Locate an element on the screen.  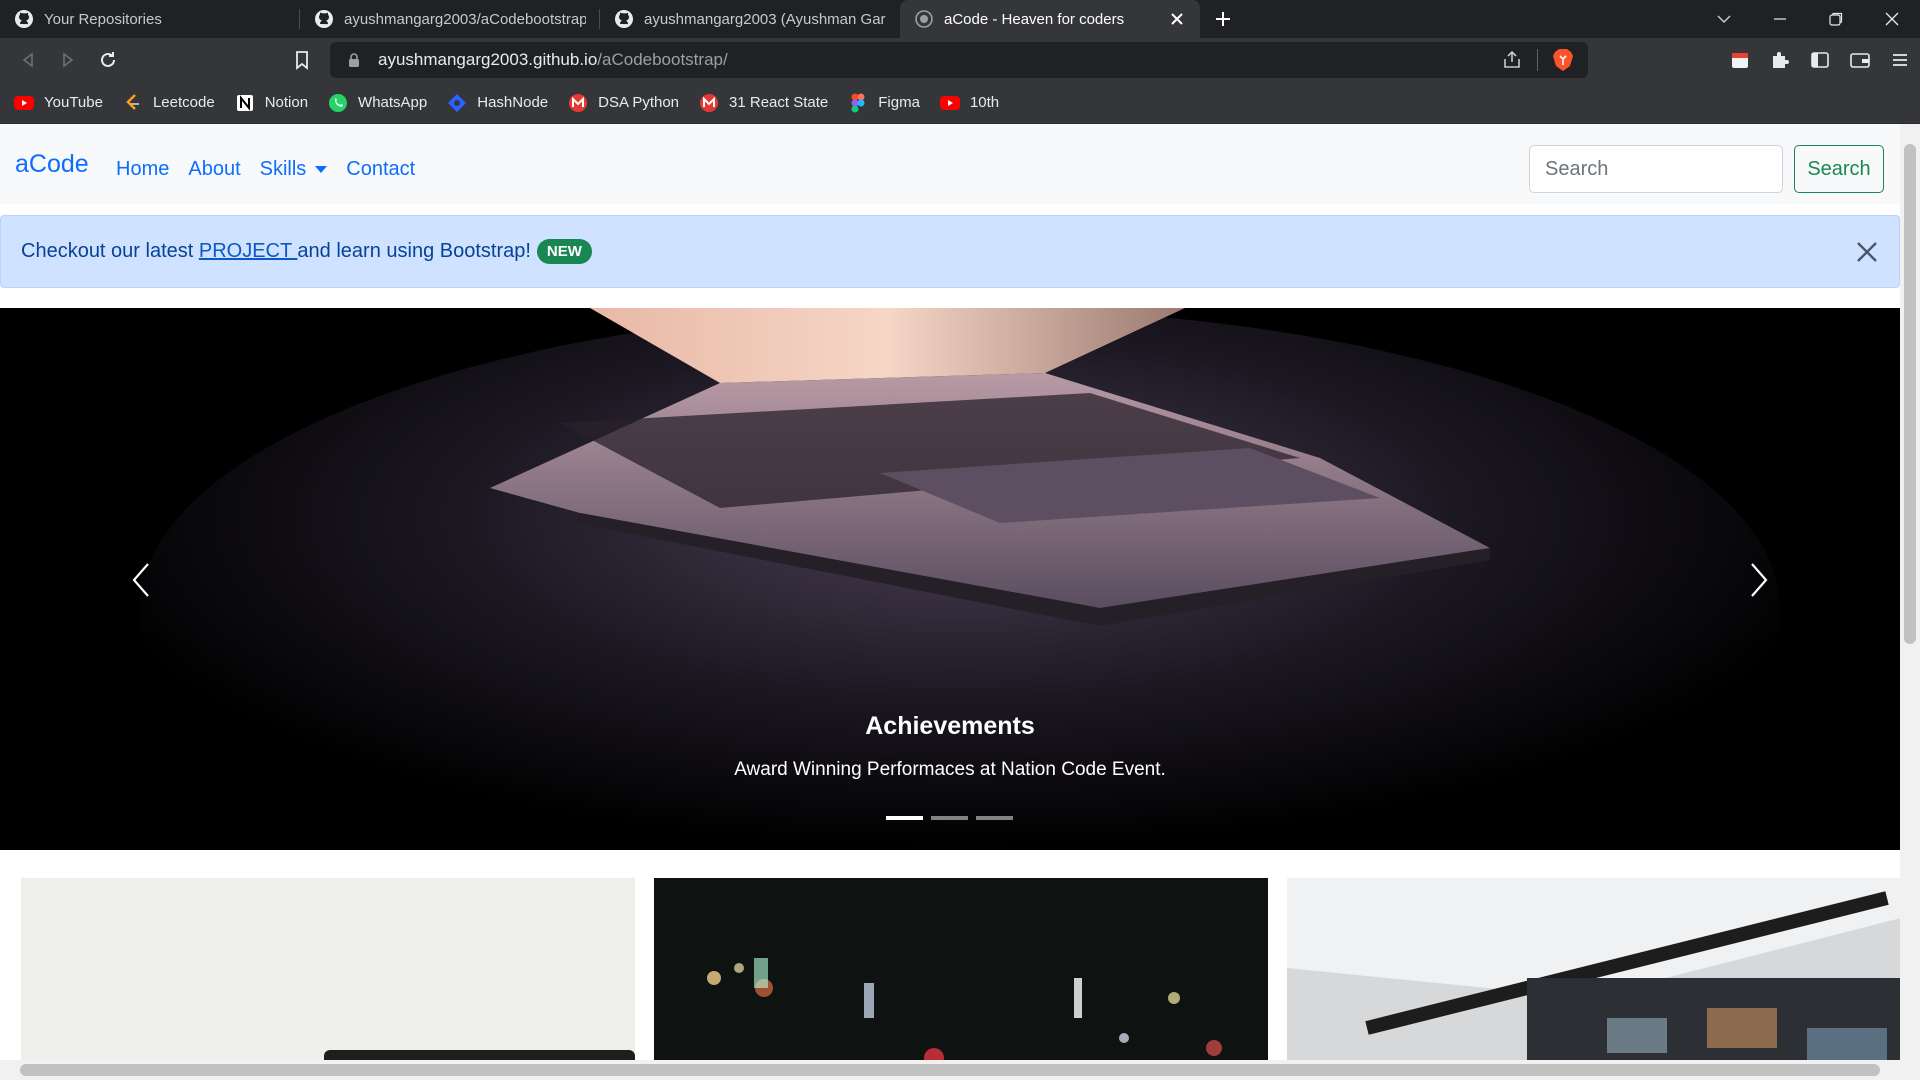
bookmark-leetcode: Leetcode is located at coordinates (169, 103).